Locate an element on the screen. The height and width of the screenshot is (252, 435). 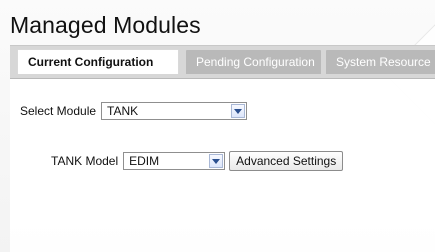
tab-current-configuration: Current Configuration is located at coordinates (98, 61).